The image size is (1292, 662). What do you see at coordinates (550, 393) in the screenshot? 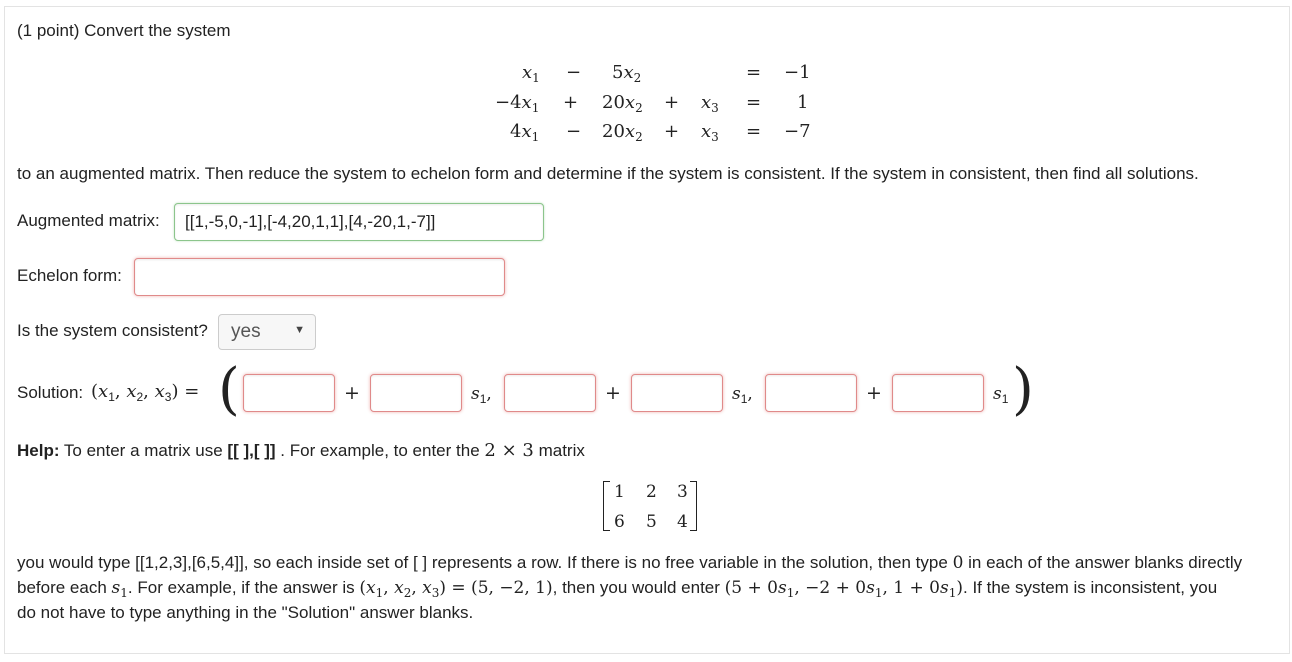
I see `solution-x2-constant-input` at bounding box center [550, 393].